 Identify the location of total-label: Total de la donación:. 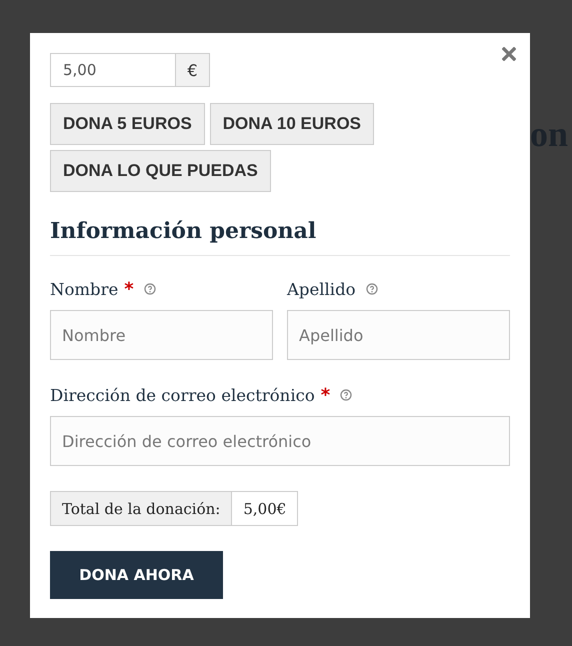
(141, 508).